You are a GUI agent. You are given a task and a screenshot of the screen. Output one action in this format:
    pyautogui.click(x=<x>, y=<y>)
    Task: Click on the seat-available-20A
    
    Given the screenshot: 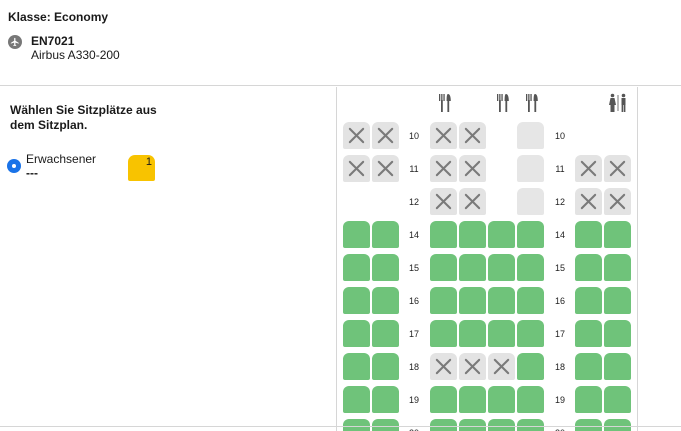 What is the action you would take?
    pyautogui.click(x=356, y=425)
    